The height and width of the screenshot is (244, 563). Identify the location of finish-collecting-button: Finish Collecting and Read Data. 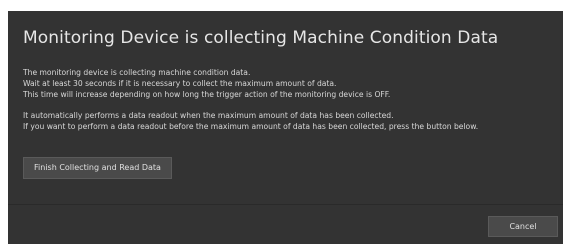
(97, 168).